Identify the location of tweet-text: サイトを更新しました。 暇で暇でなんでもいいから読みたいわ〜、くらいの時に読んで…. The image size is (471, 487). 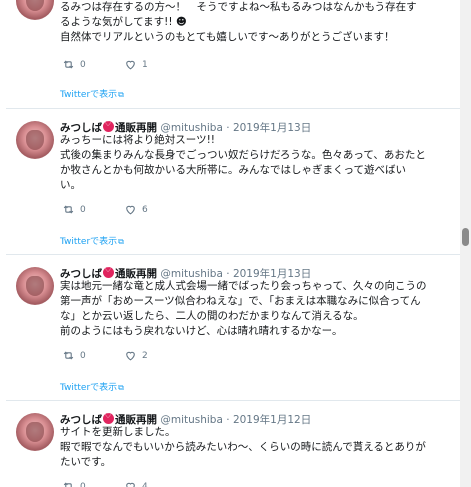
(243, 447).